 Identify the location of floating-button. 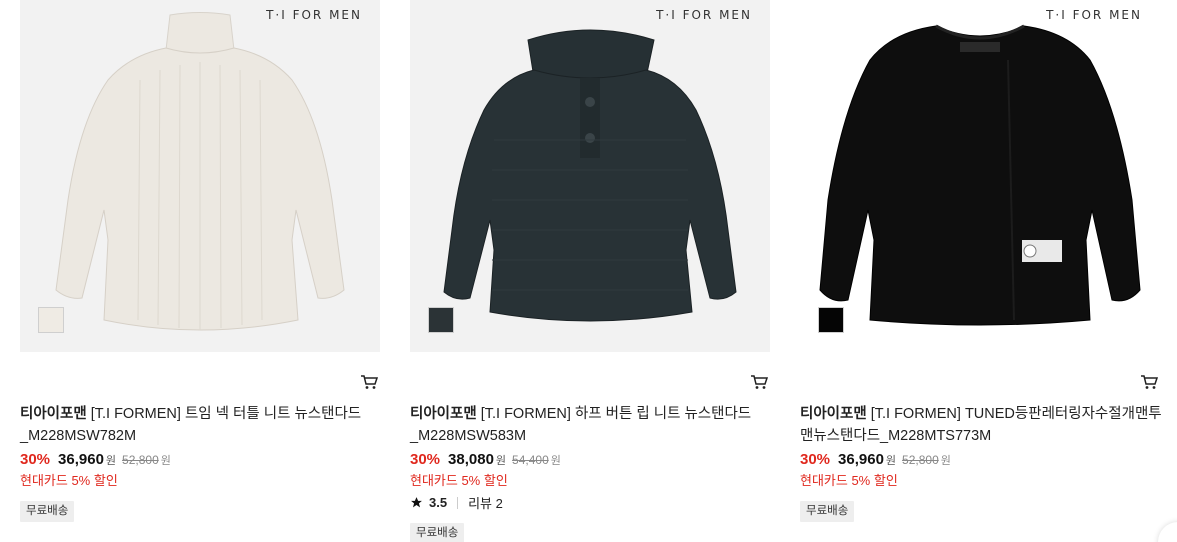
(1167, 532).